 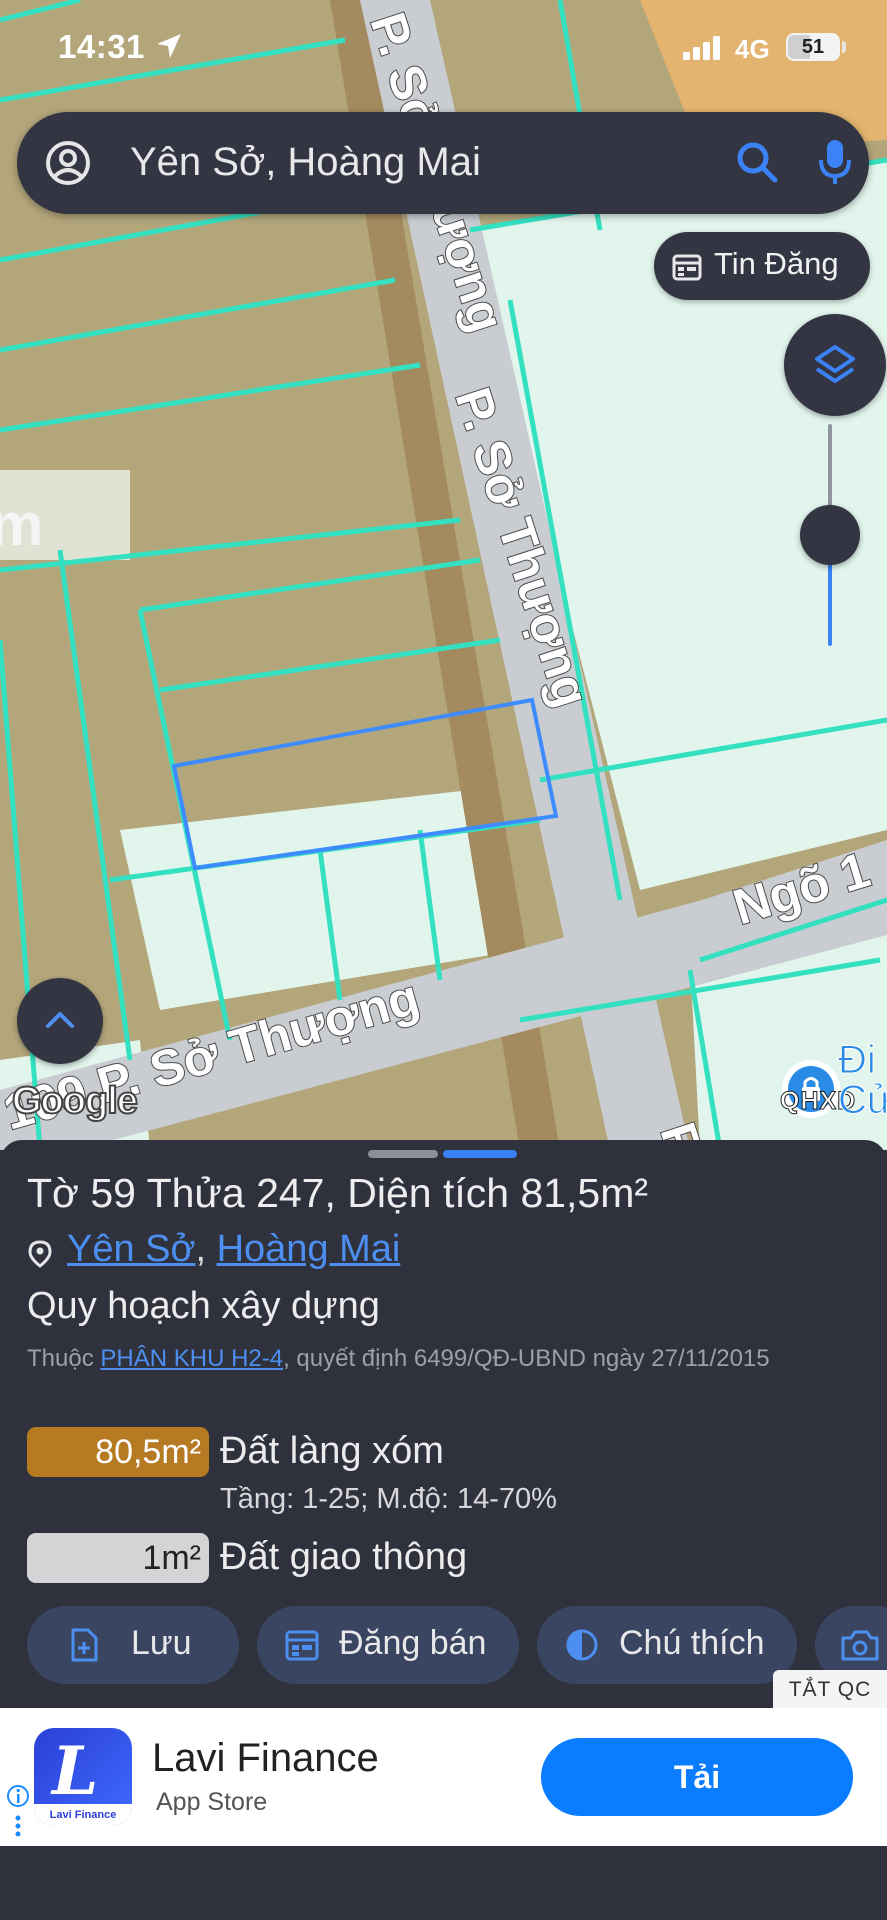 What do you see at coordinates (388, 1499) in the screenshot?
I see `land-type-details: Tầng: 1-25; M.độ: 14-70%` at bounding box center [388, 1499].